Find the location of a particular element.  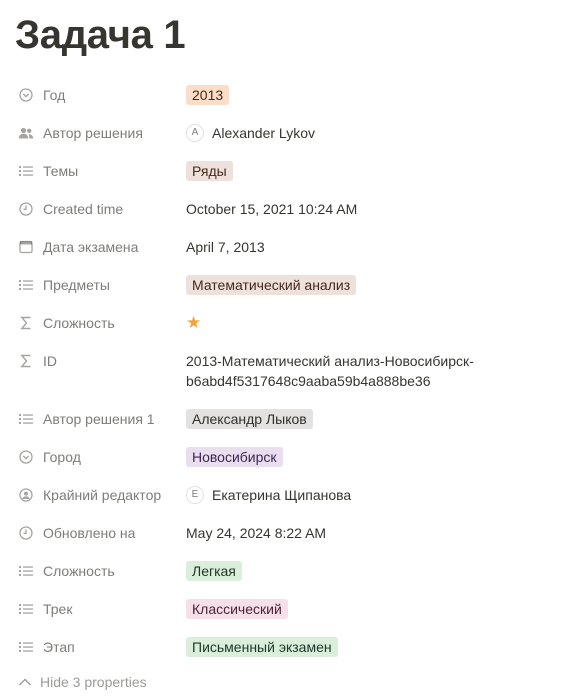

created-time-value: October 15, 2021 10:24 AM is located at coordinates (272, 209).